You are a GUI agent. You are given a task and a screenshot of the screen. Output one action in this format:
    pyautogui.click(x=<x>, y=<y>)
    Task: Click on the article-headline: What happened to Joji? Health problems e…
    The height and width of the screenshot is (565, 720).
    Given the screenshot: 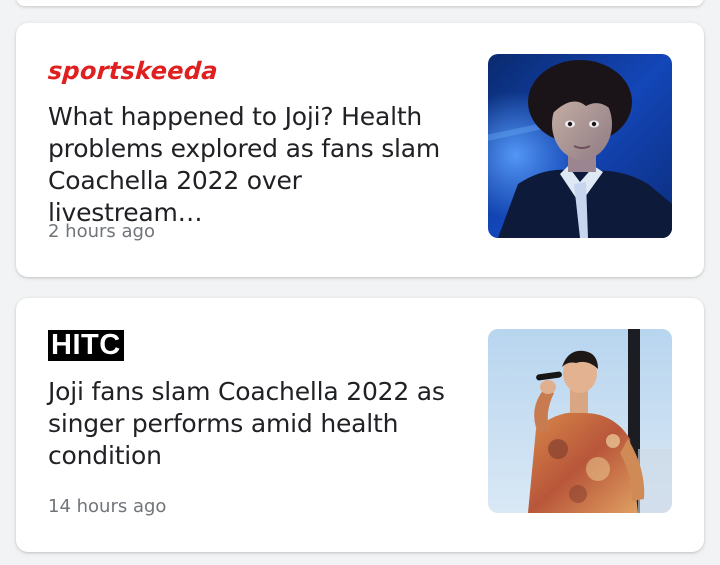 What is the action you would take?
    pyautogui.click(x=255, y=165)
    